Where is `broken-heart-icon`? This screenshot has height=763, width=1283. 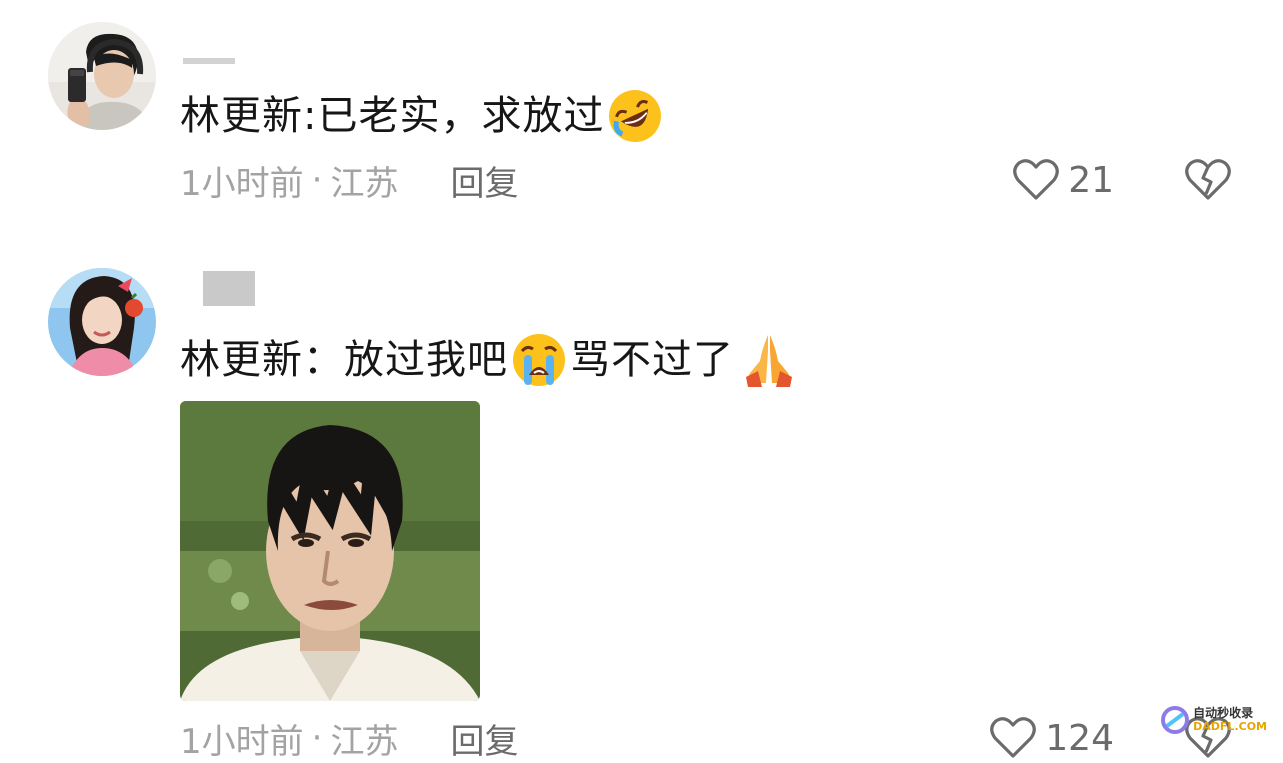 broken-heart-icon is located at coordinates (1208, 180).